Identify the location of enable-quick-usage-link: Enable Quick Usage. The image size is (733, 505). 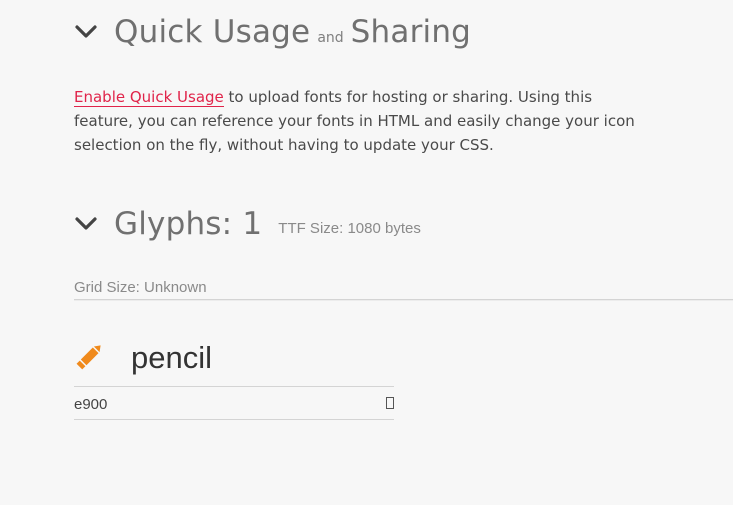
(149, 97).